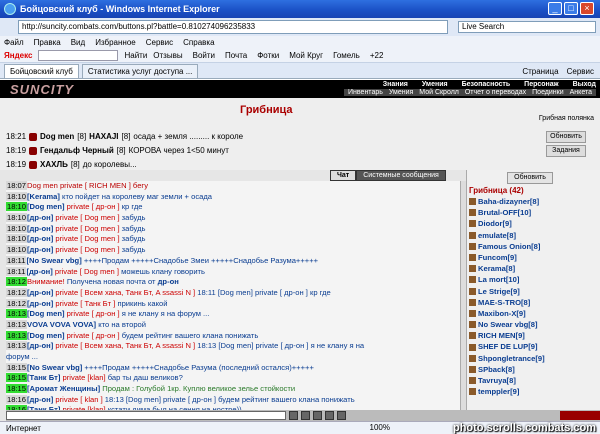 This screenshot has height=434, width=600. What do you see at coordinates (566, 118) in the screenshot?
I see `location-label: Грибная полянка` at bounding box center [566, 118].